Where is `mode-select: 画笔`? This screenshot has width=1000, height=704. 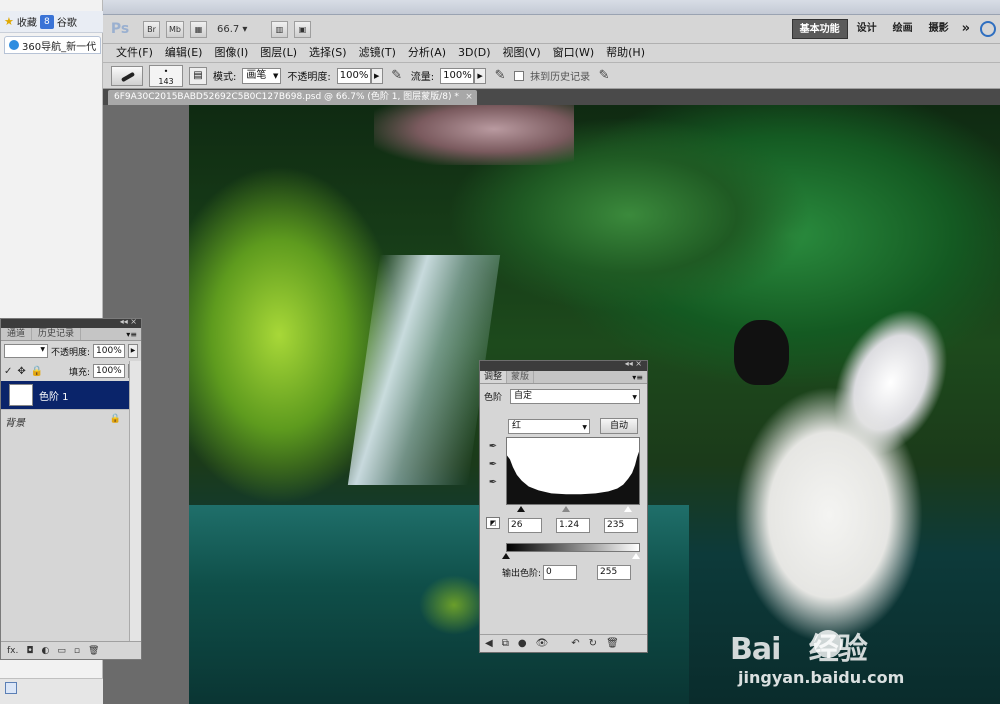 mode-select: 画笔 is located at coordinates (262, 75).